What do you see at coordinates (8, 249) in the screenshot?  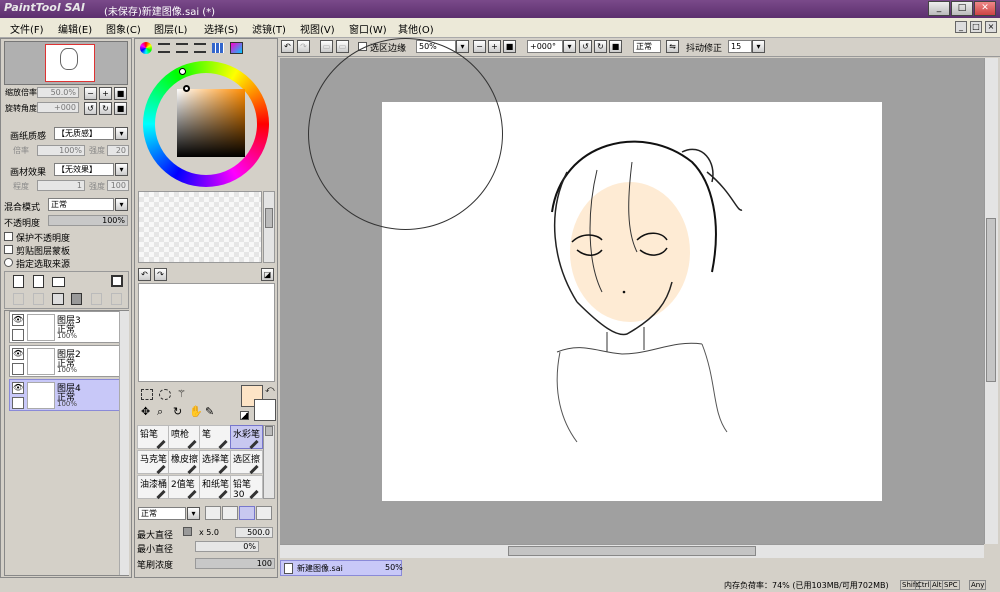 I see `clipping-mask-checkbox` at bounding box center [8, 249].